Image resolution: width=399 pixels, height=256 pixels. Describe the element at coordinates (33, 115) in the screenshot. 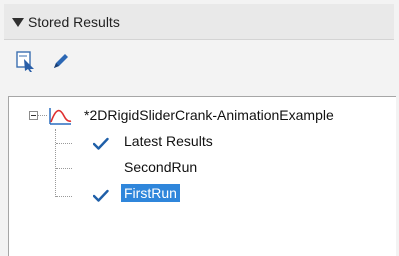

I see `collapse-node-icon` at that location.